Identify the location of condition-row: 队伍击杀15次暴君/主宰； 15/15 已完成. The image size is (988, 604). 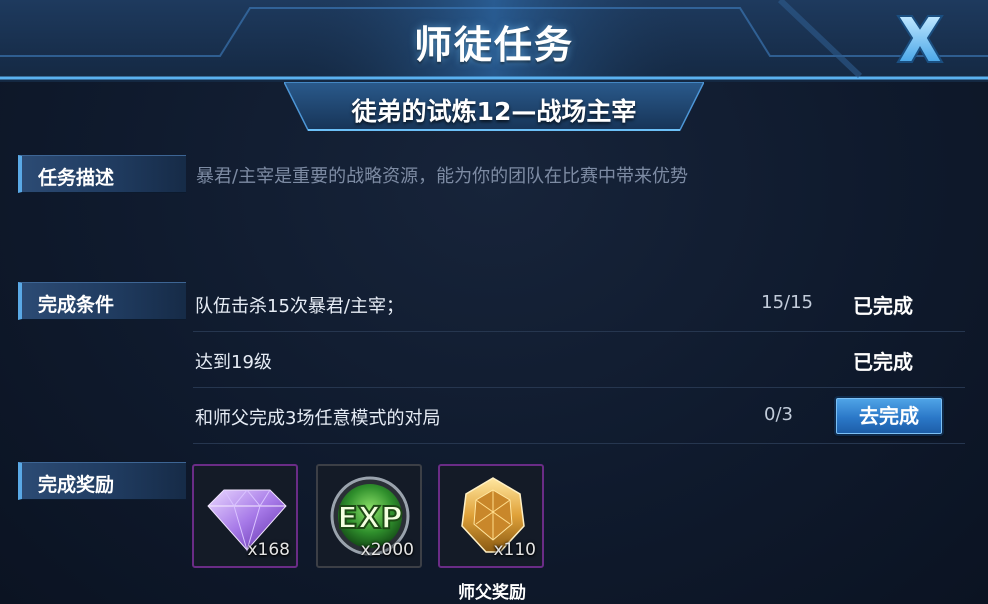
(579, 304).